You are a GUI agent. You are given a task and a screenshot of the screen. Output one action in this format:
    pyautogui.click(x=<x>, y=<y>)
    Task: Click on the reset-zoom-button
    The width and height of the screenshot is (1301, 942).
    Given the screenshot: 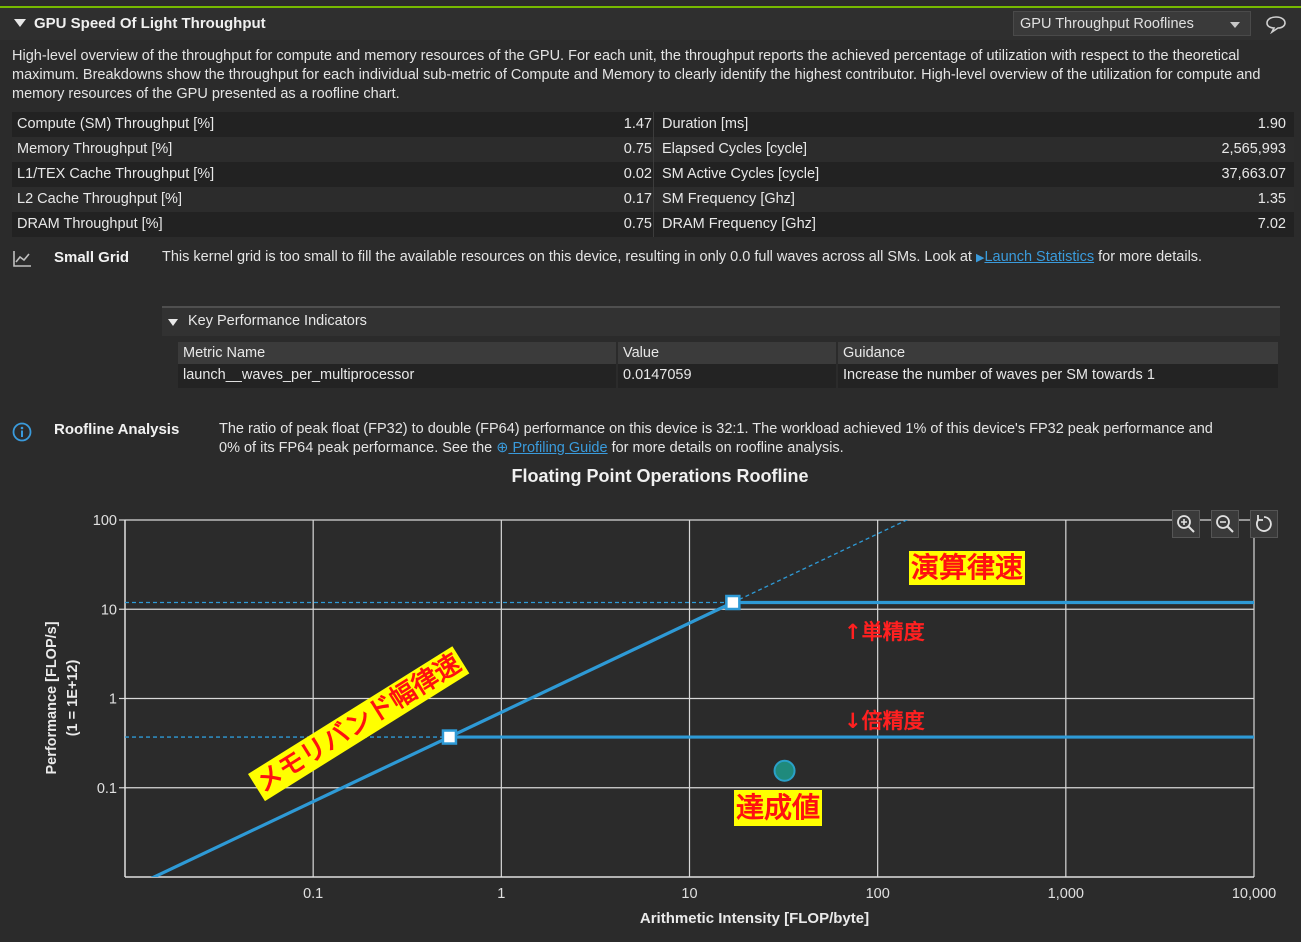 What is the action you would take?
    pyautogui.click(x=1264, y=524)
    